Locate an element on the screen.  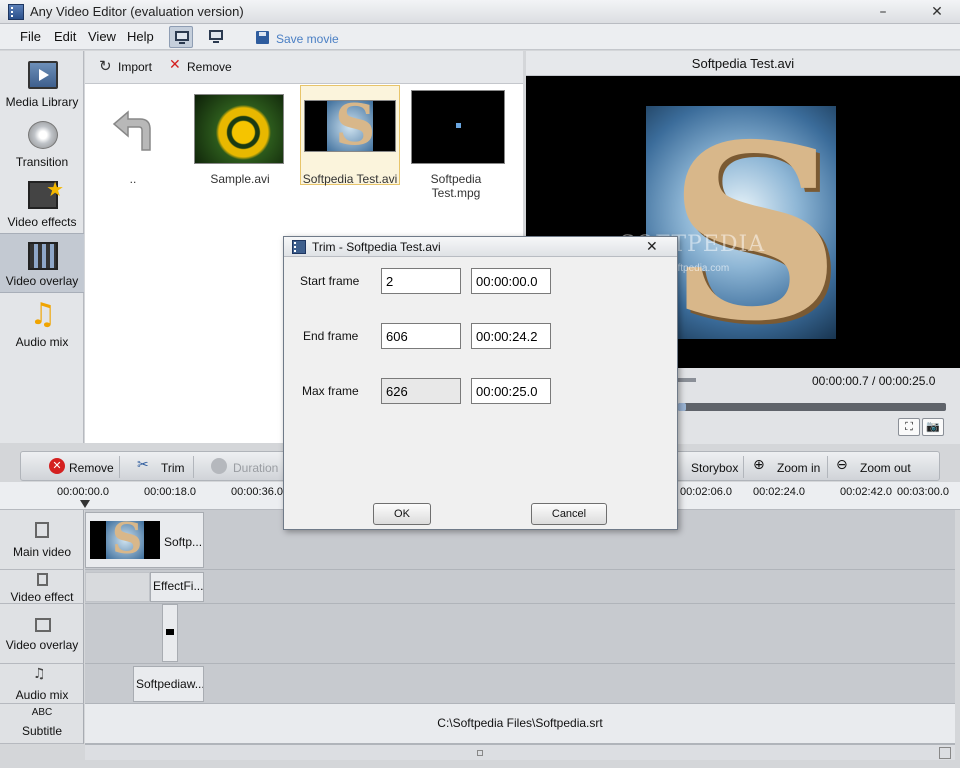
media-item-back: .. is located at coordinates (133, 140).